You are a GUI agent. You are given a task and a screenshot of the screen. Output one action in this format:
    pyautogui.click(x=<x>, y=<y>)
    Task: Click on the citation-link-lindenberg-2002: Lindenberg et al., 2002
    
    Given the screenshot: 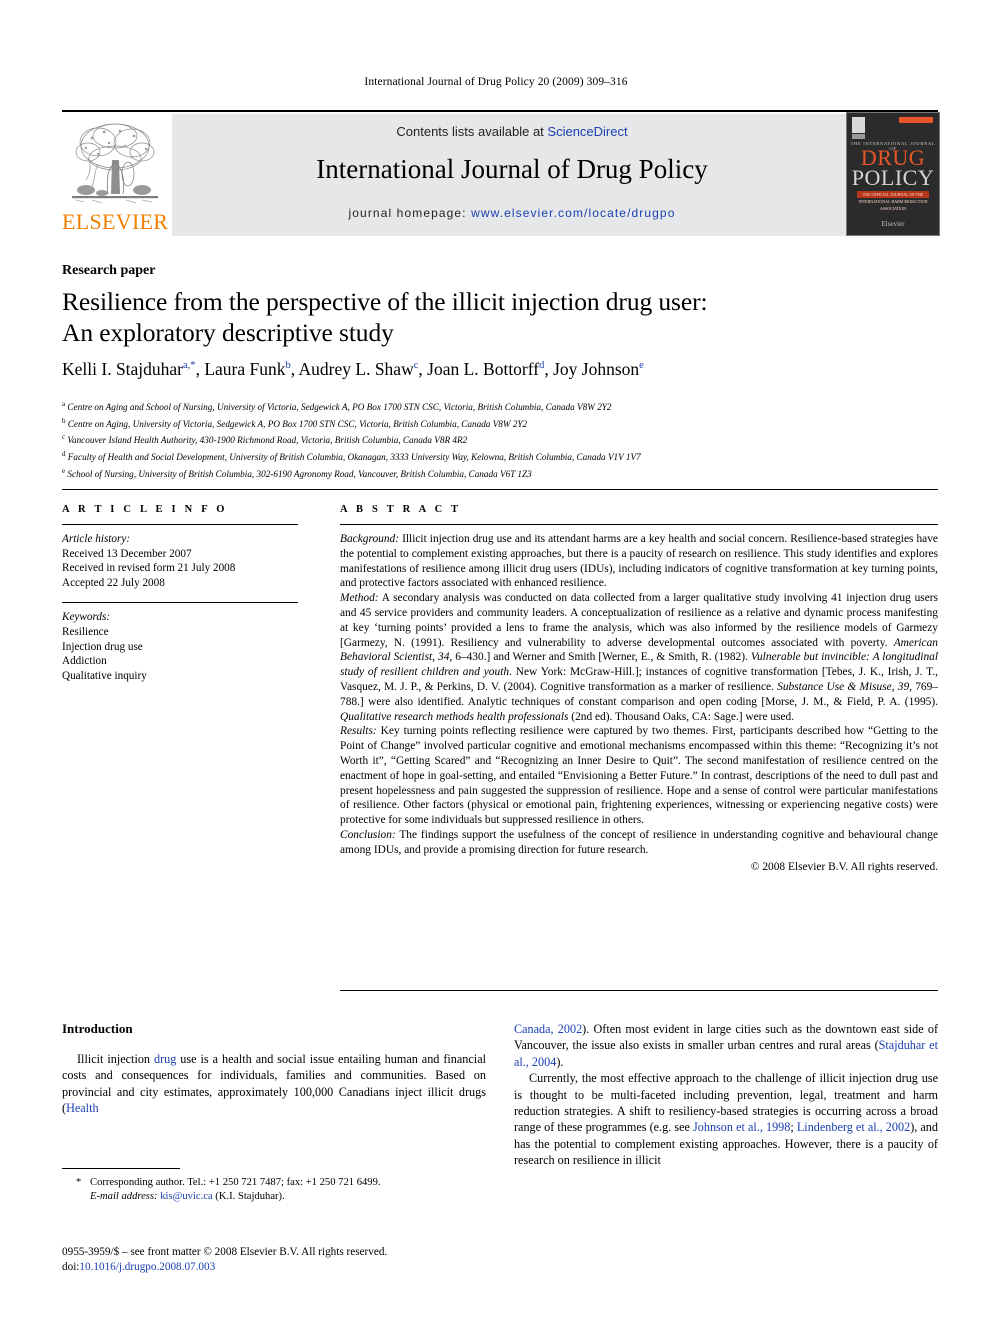 What is the action you would take?
    pyautogui.click(x=853, y=1127)
    